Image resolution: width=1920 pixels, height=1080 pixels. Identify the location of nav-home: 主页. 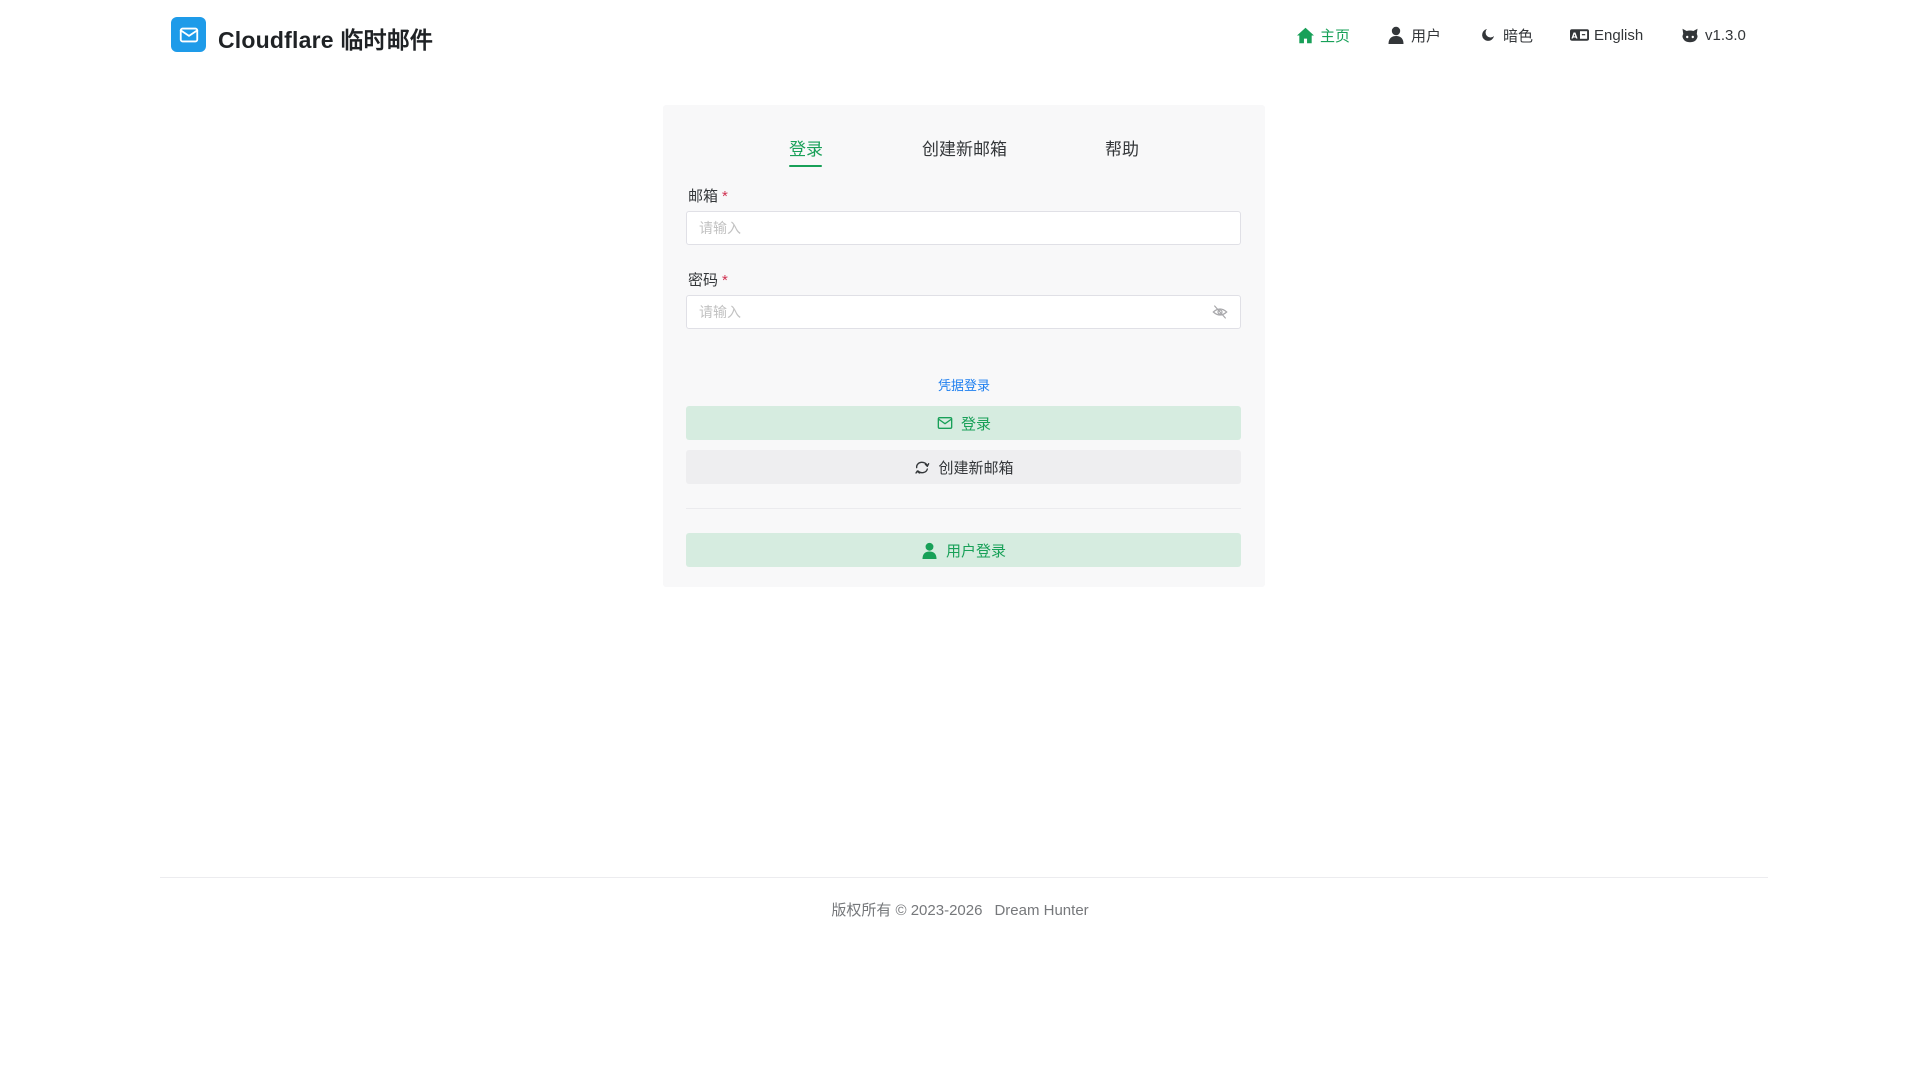
(1322, 35).